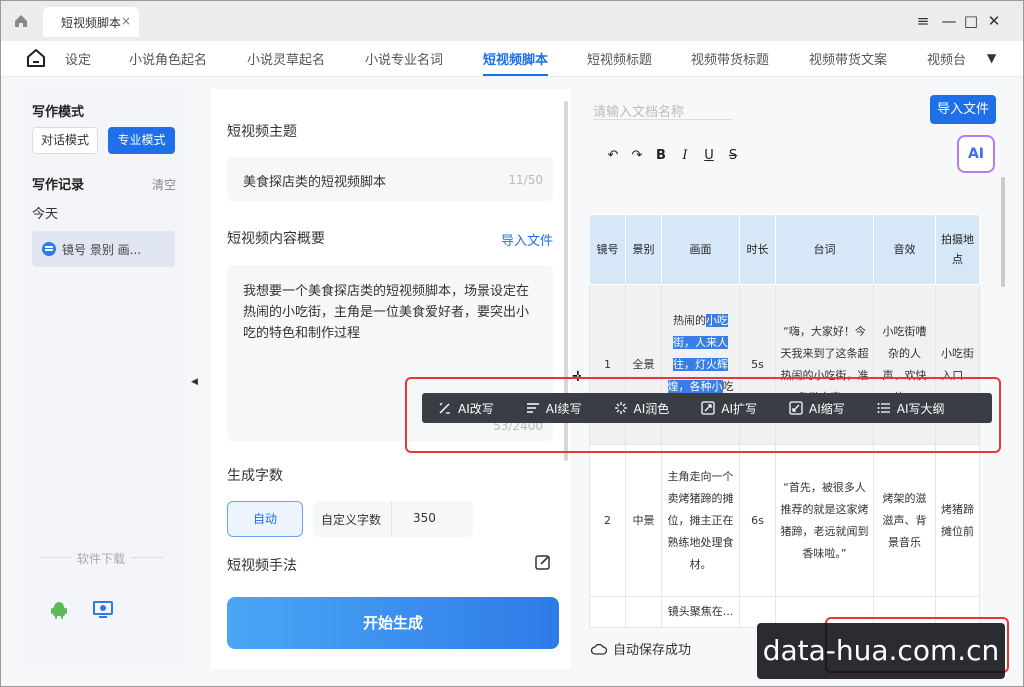 The image size is (1024, 687). Describe the element at coordinates (700, 520) in the screenshot. I see `cell-scene: 主角走向一个卖烤猪蹄的摊位，摊主正在熟练地处理食材。` at that location.